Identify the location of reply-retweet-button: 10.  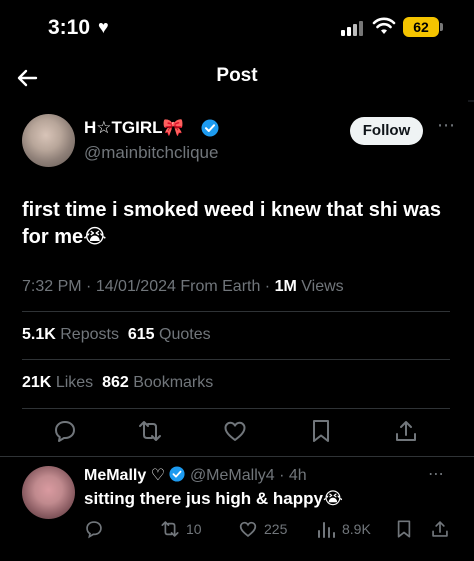
(181, 529).